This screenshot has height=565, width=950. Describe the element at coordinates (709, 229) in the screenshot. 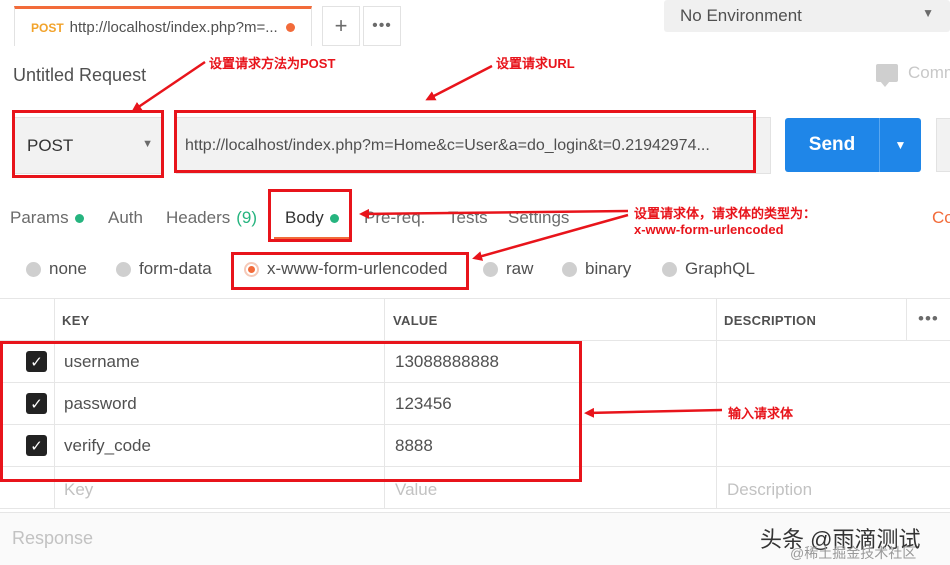

I see `annotation-body-type-text: x-www-form-urlencoded` at that location.